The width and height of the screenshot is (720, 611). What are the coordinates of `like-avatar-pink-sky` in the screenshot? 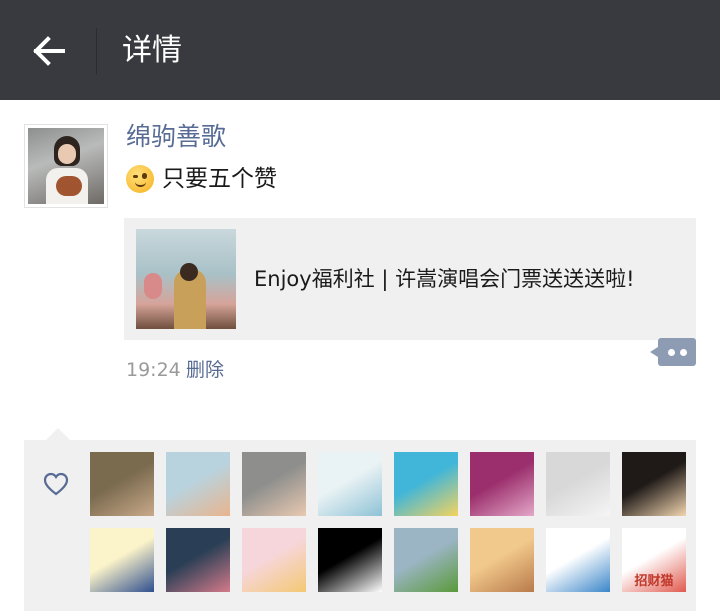 It's located at (198, 560).